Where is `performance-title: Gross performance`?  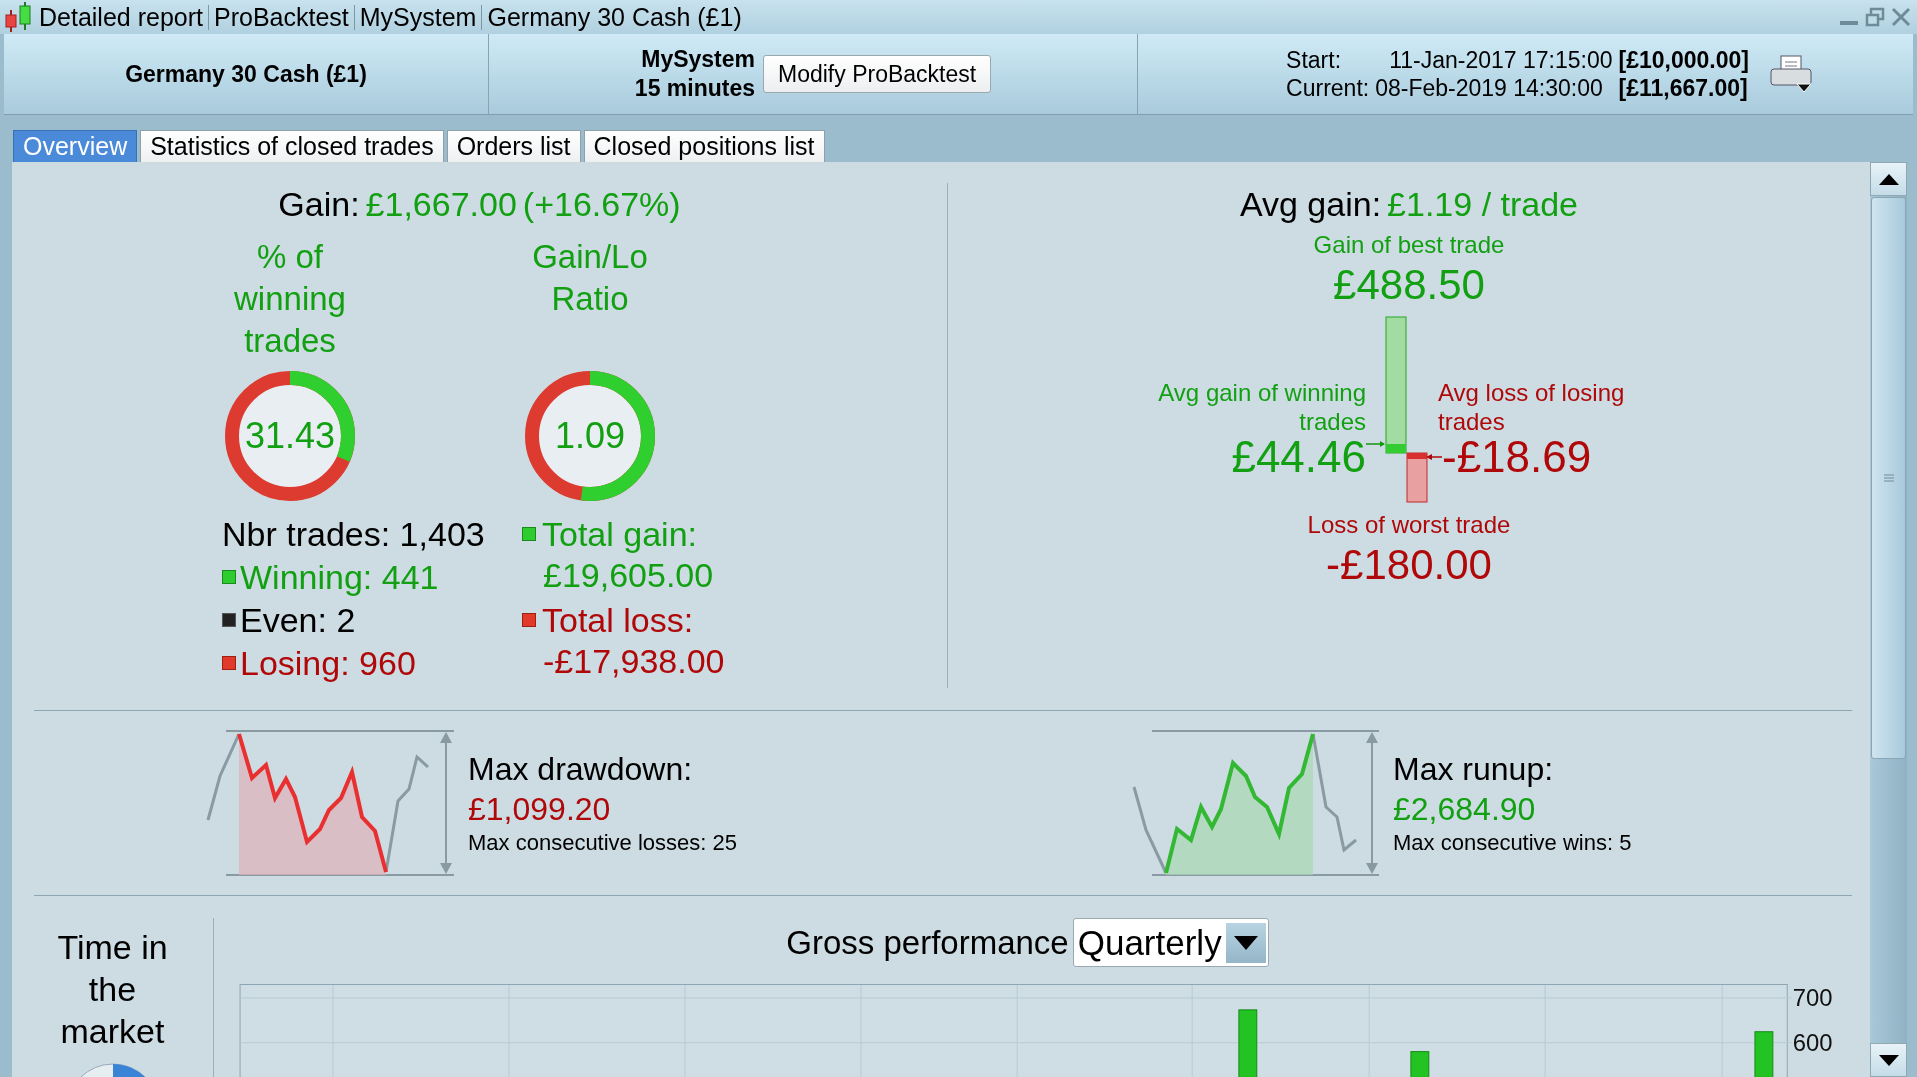 performance-title: Gross performance is located at coordinates (927, 943).